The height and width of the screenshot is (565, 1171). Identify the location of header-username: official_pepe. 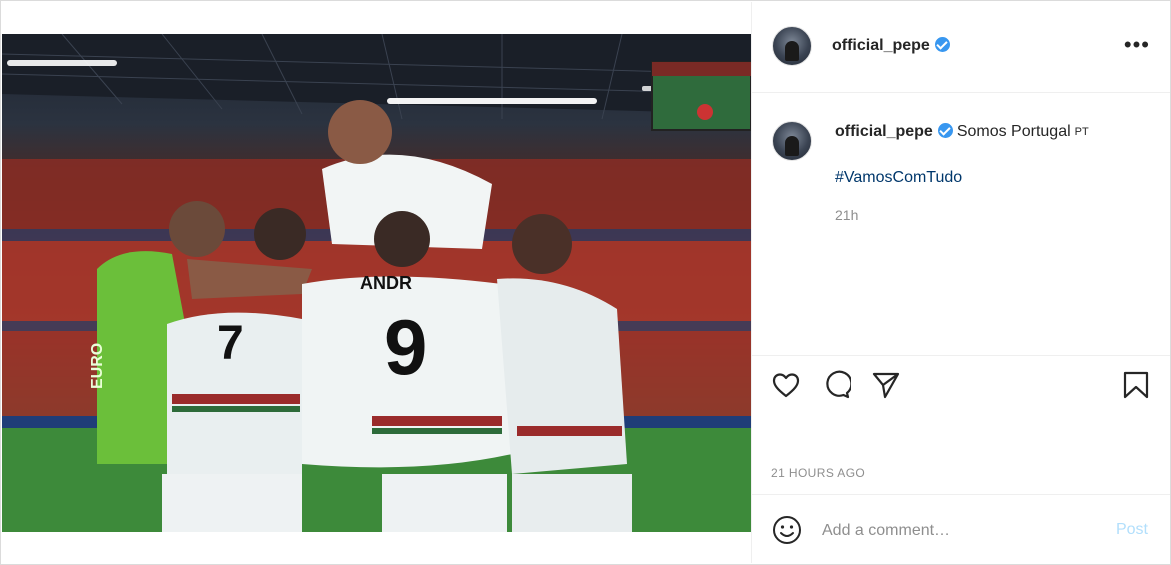
(891, 46).